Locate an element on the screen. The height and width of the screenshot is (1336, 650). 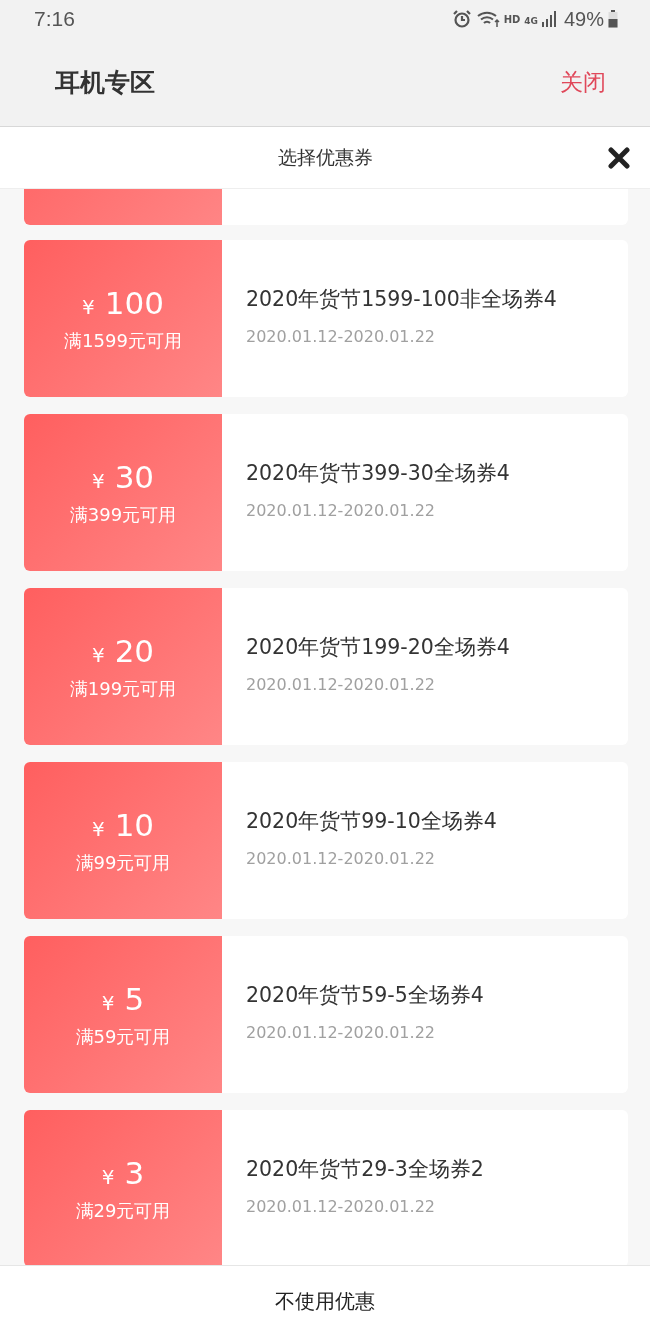
coupon-name: 2020年货节199-20全场券4 is located at coordinates (378, 647).